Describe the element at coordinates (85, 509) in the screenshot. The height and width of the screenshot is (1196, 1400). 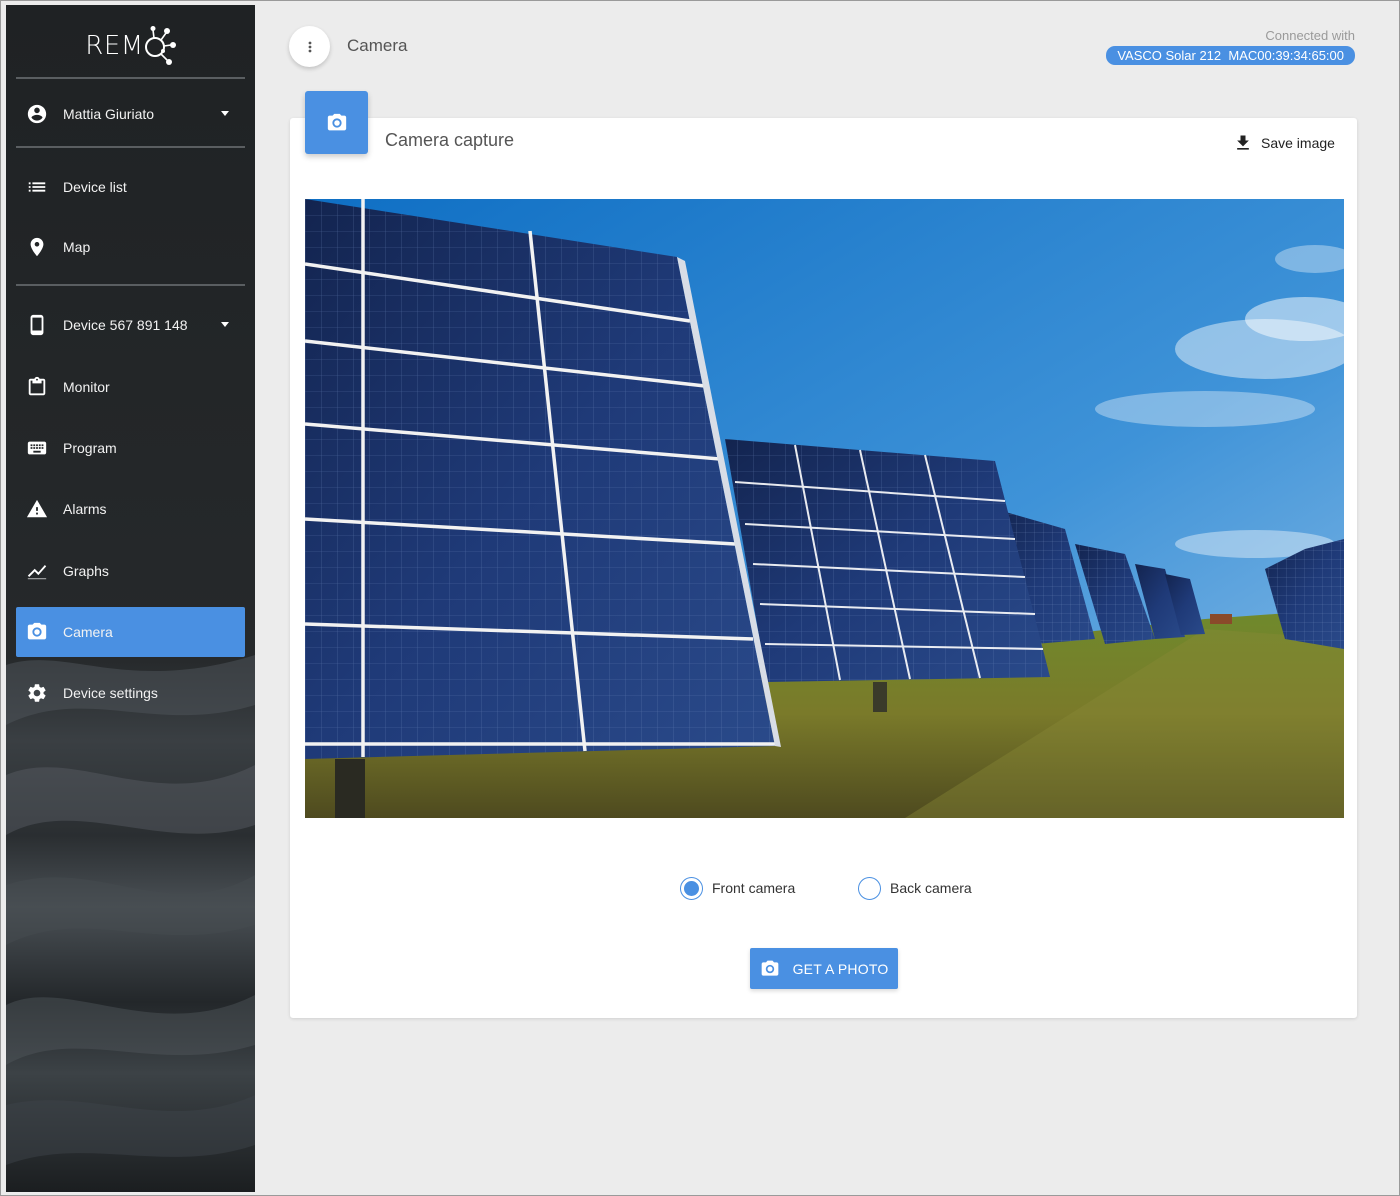
I see `sidebar-item-label: Alarms` at that location.